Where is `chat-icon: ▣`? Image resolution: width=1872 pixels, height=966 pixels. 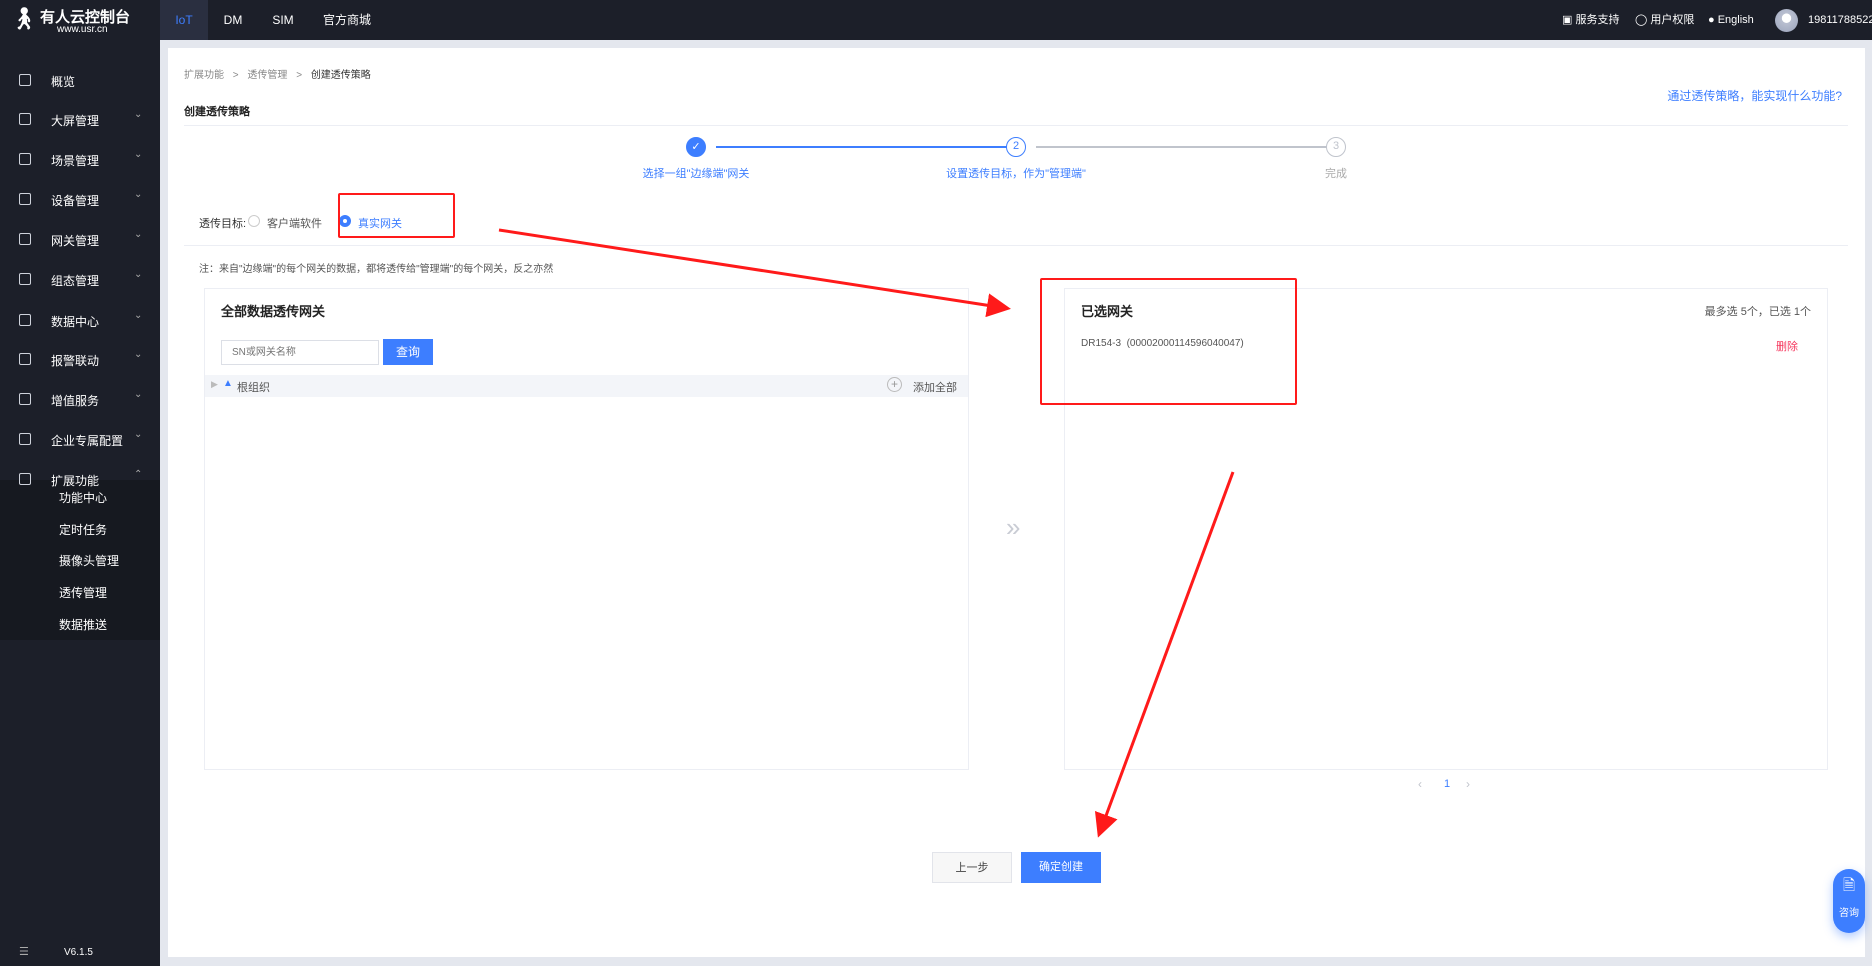 chat-icon: ▣ is located at coordinates (1567, 20).